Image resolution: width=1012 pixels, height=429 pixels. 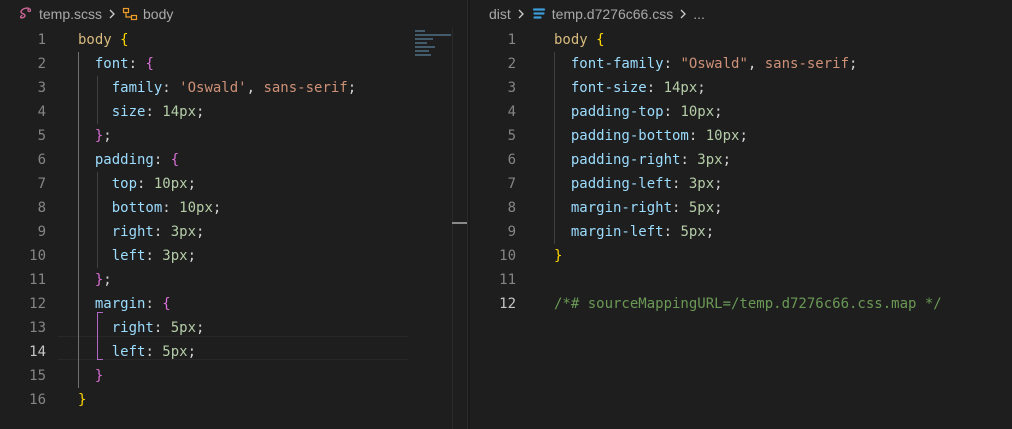 What do you see at coordinates (233, 376) in the screenshot?
I see `code-line: 15 }` at bounding box center [233, 376].